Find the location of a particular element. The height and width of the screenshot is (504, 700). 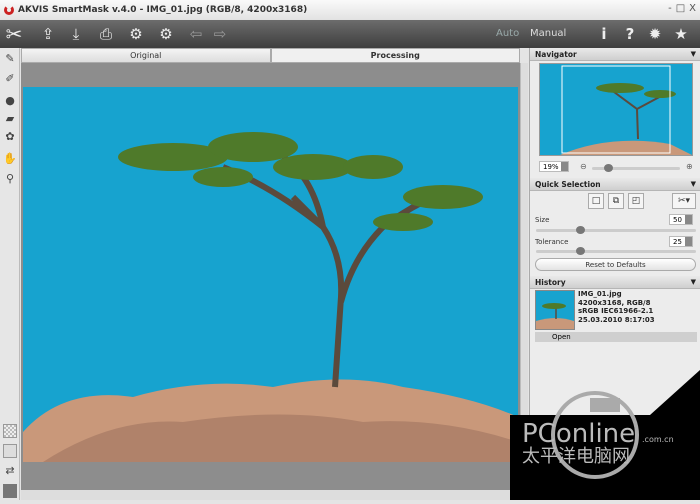

tab-processing: Processing is located at coordinates (395, 55).